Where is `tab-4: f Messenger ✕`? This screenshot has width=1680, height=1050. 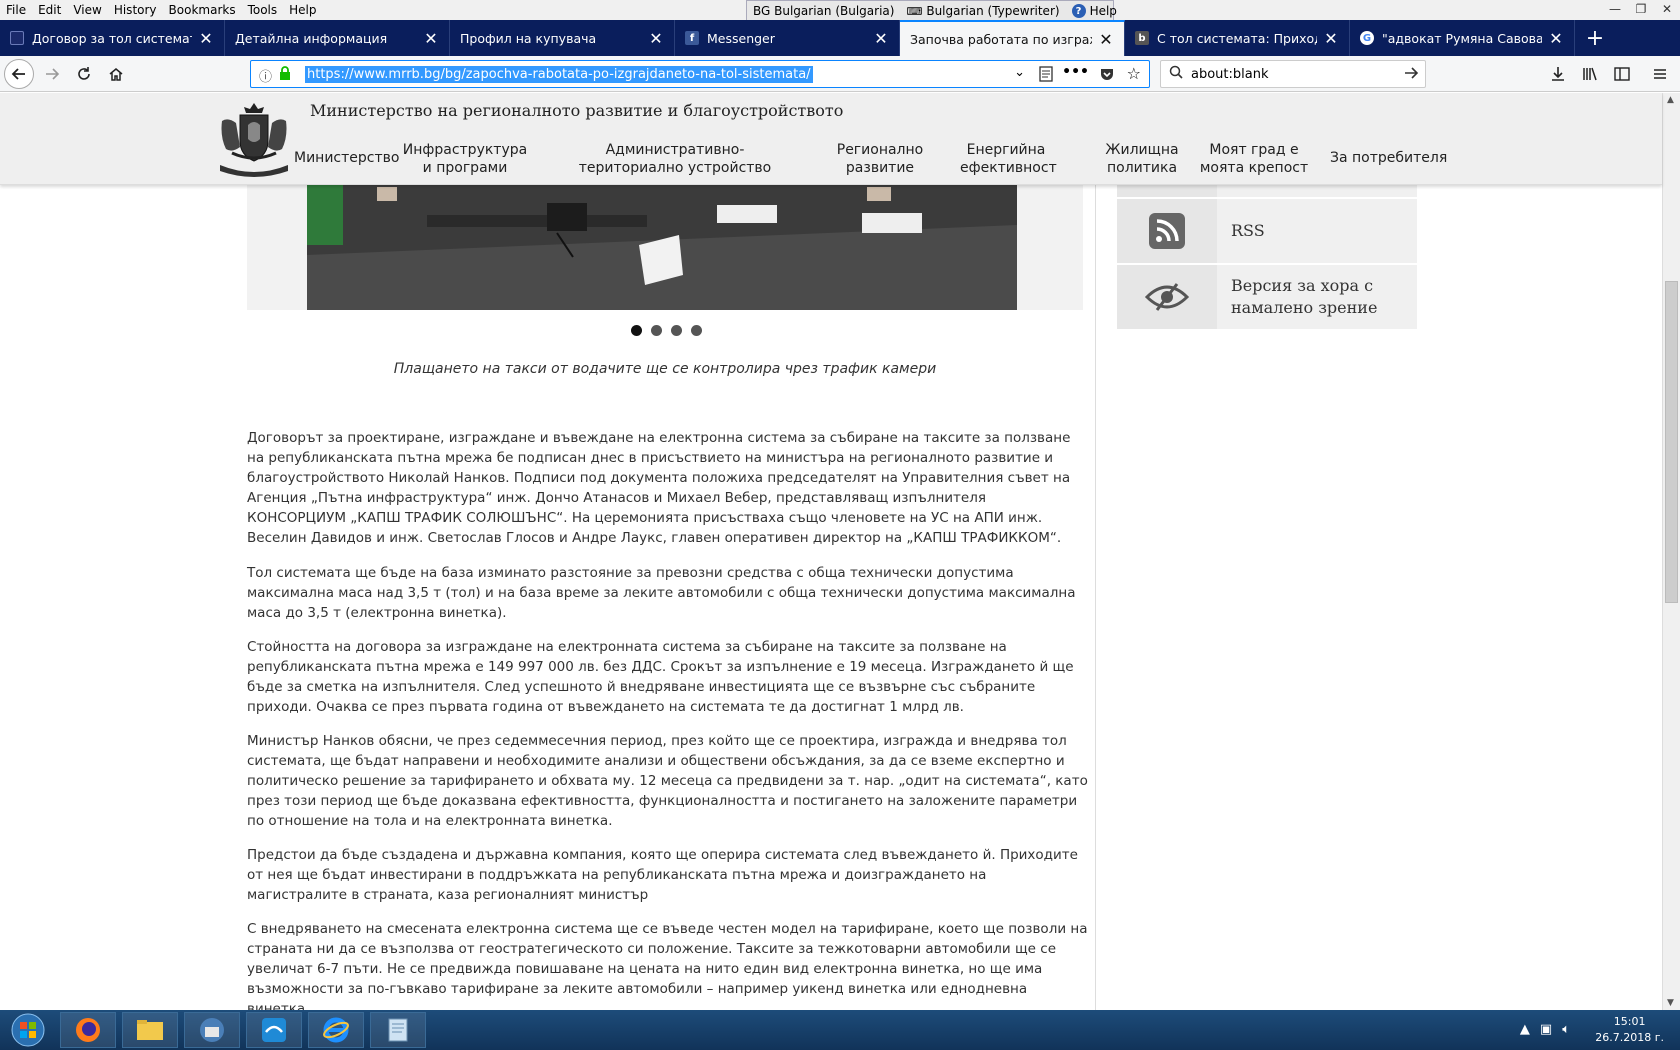
tab-4: f Messenger ✕ is located at coordinates (787, 38).